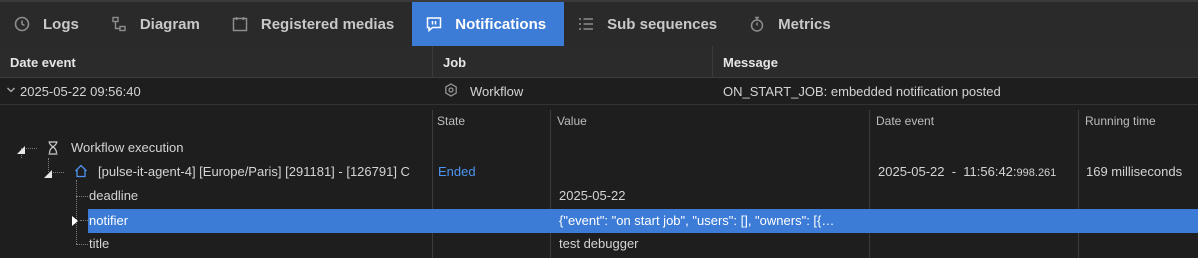 This screenshot has height=258, width=1198. Describe the element at coordinates (53, 149) in the screenshot. I see `hourglass-icon` at that location.